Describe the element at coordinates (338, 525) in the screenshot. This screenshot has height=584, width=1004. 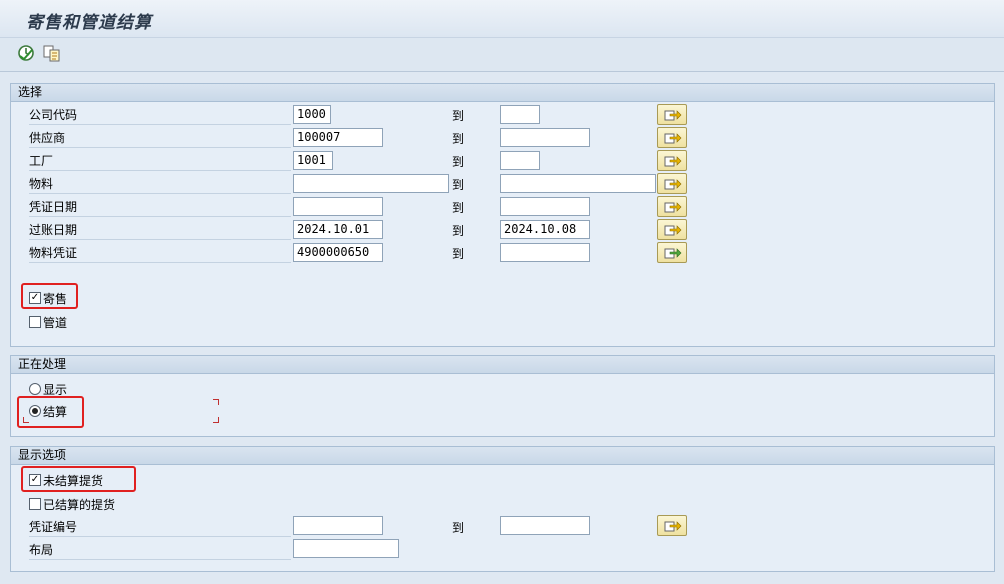
I see `document-number-from-input` at that location.